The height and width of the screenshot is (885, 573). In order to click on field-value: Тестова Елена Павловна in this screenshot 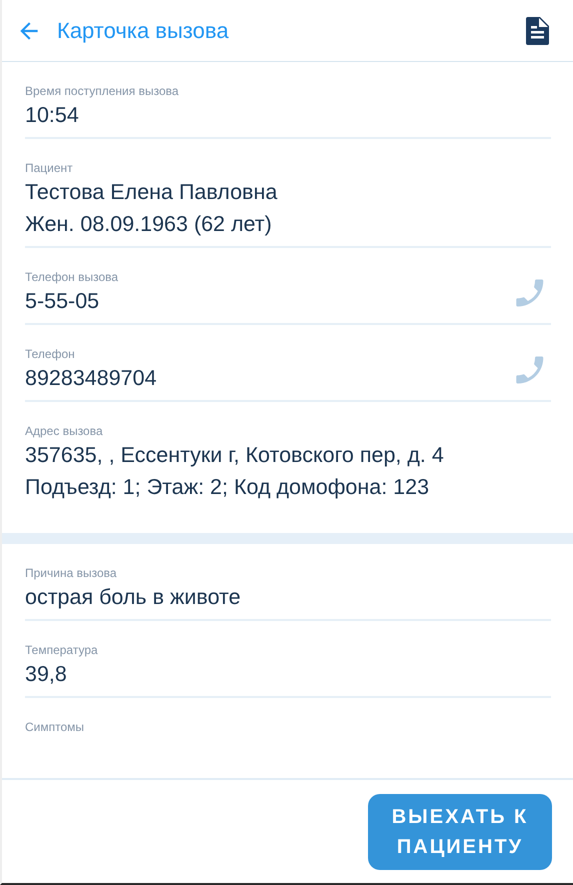, I will do `click(151, 192)`.